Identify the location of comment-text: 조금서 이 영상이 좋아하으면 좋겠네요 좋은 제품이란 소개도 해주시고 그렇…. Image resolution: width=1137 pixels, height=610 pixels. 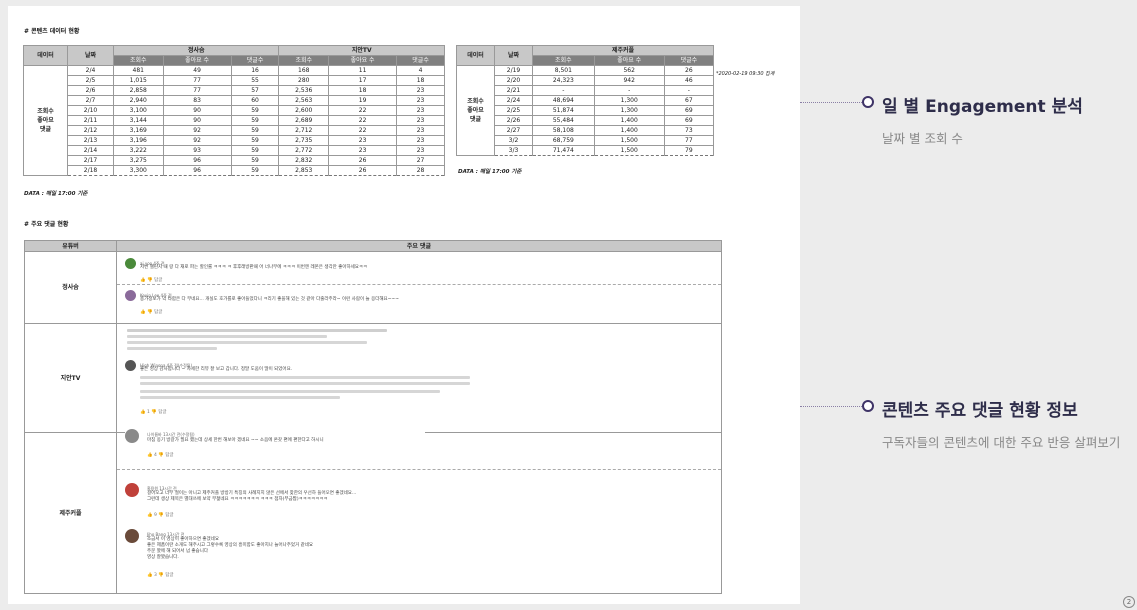
(230, 548).